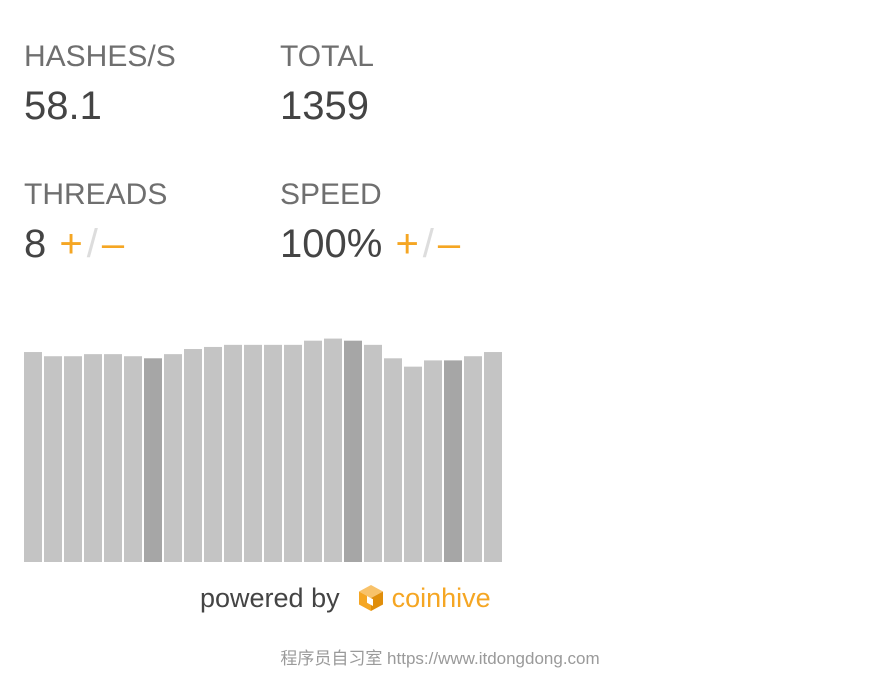  I want to click on coinhive-cube-icon, so click(370, 598).